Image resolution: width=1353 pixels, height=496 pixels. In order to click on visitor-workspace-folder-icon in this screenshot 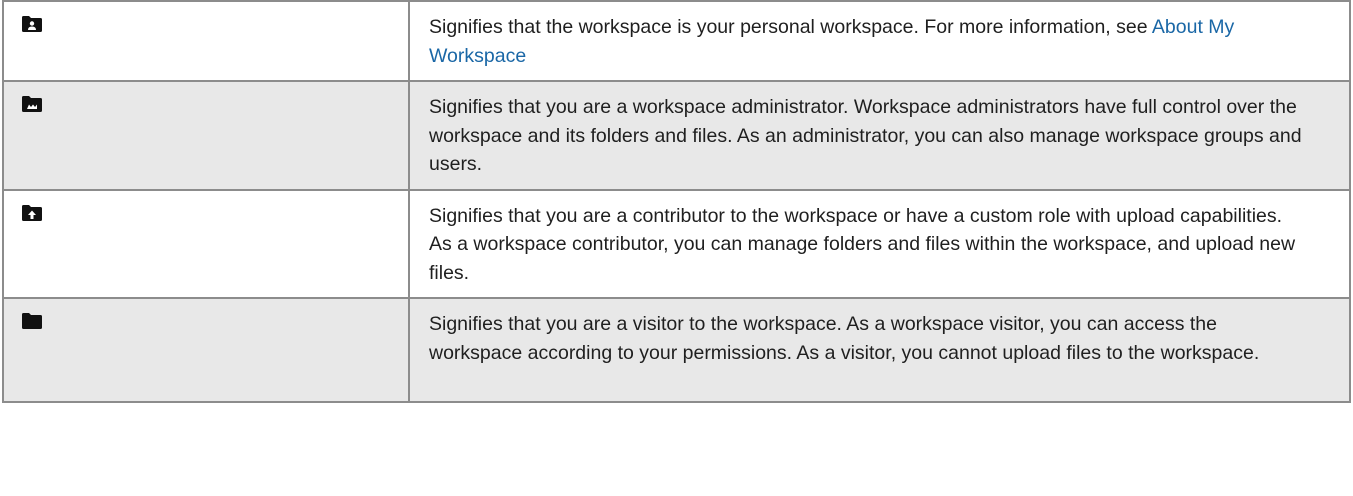, I will do `click(215, 321)`.